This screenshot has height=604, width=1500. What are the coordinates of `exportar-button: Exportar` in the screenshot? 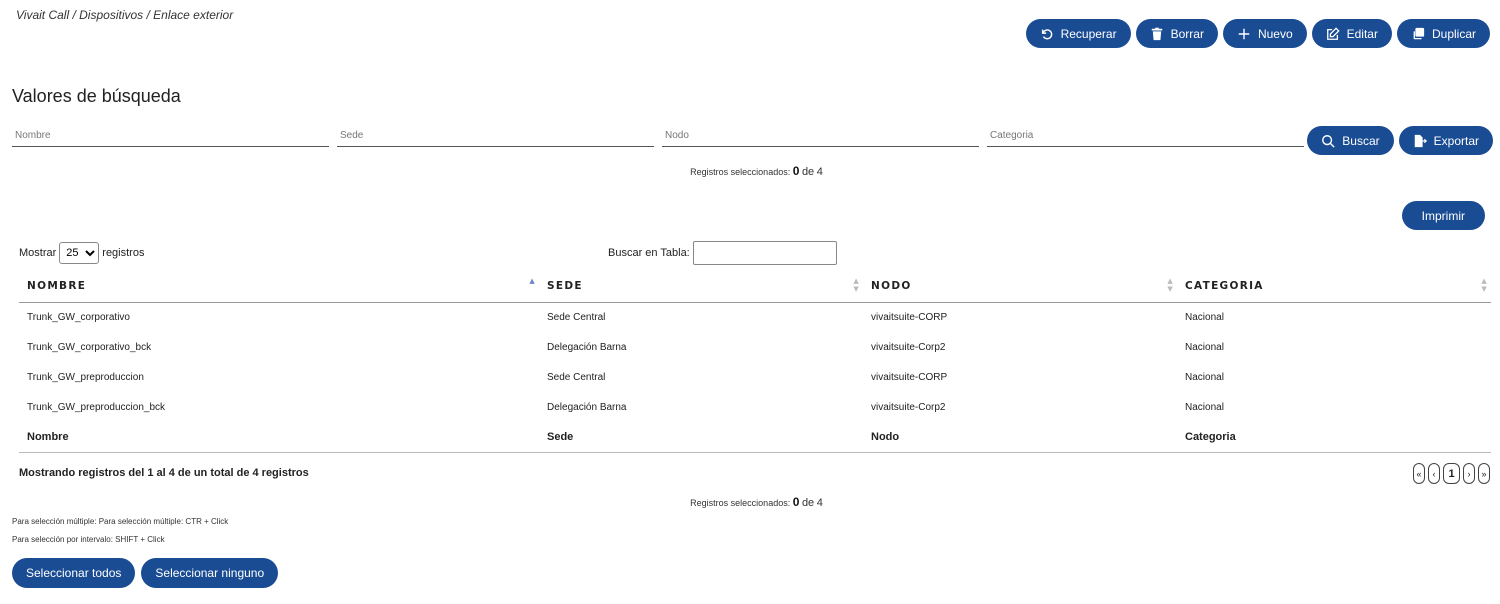 It's located at (1445, 140).